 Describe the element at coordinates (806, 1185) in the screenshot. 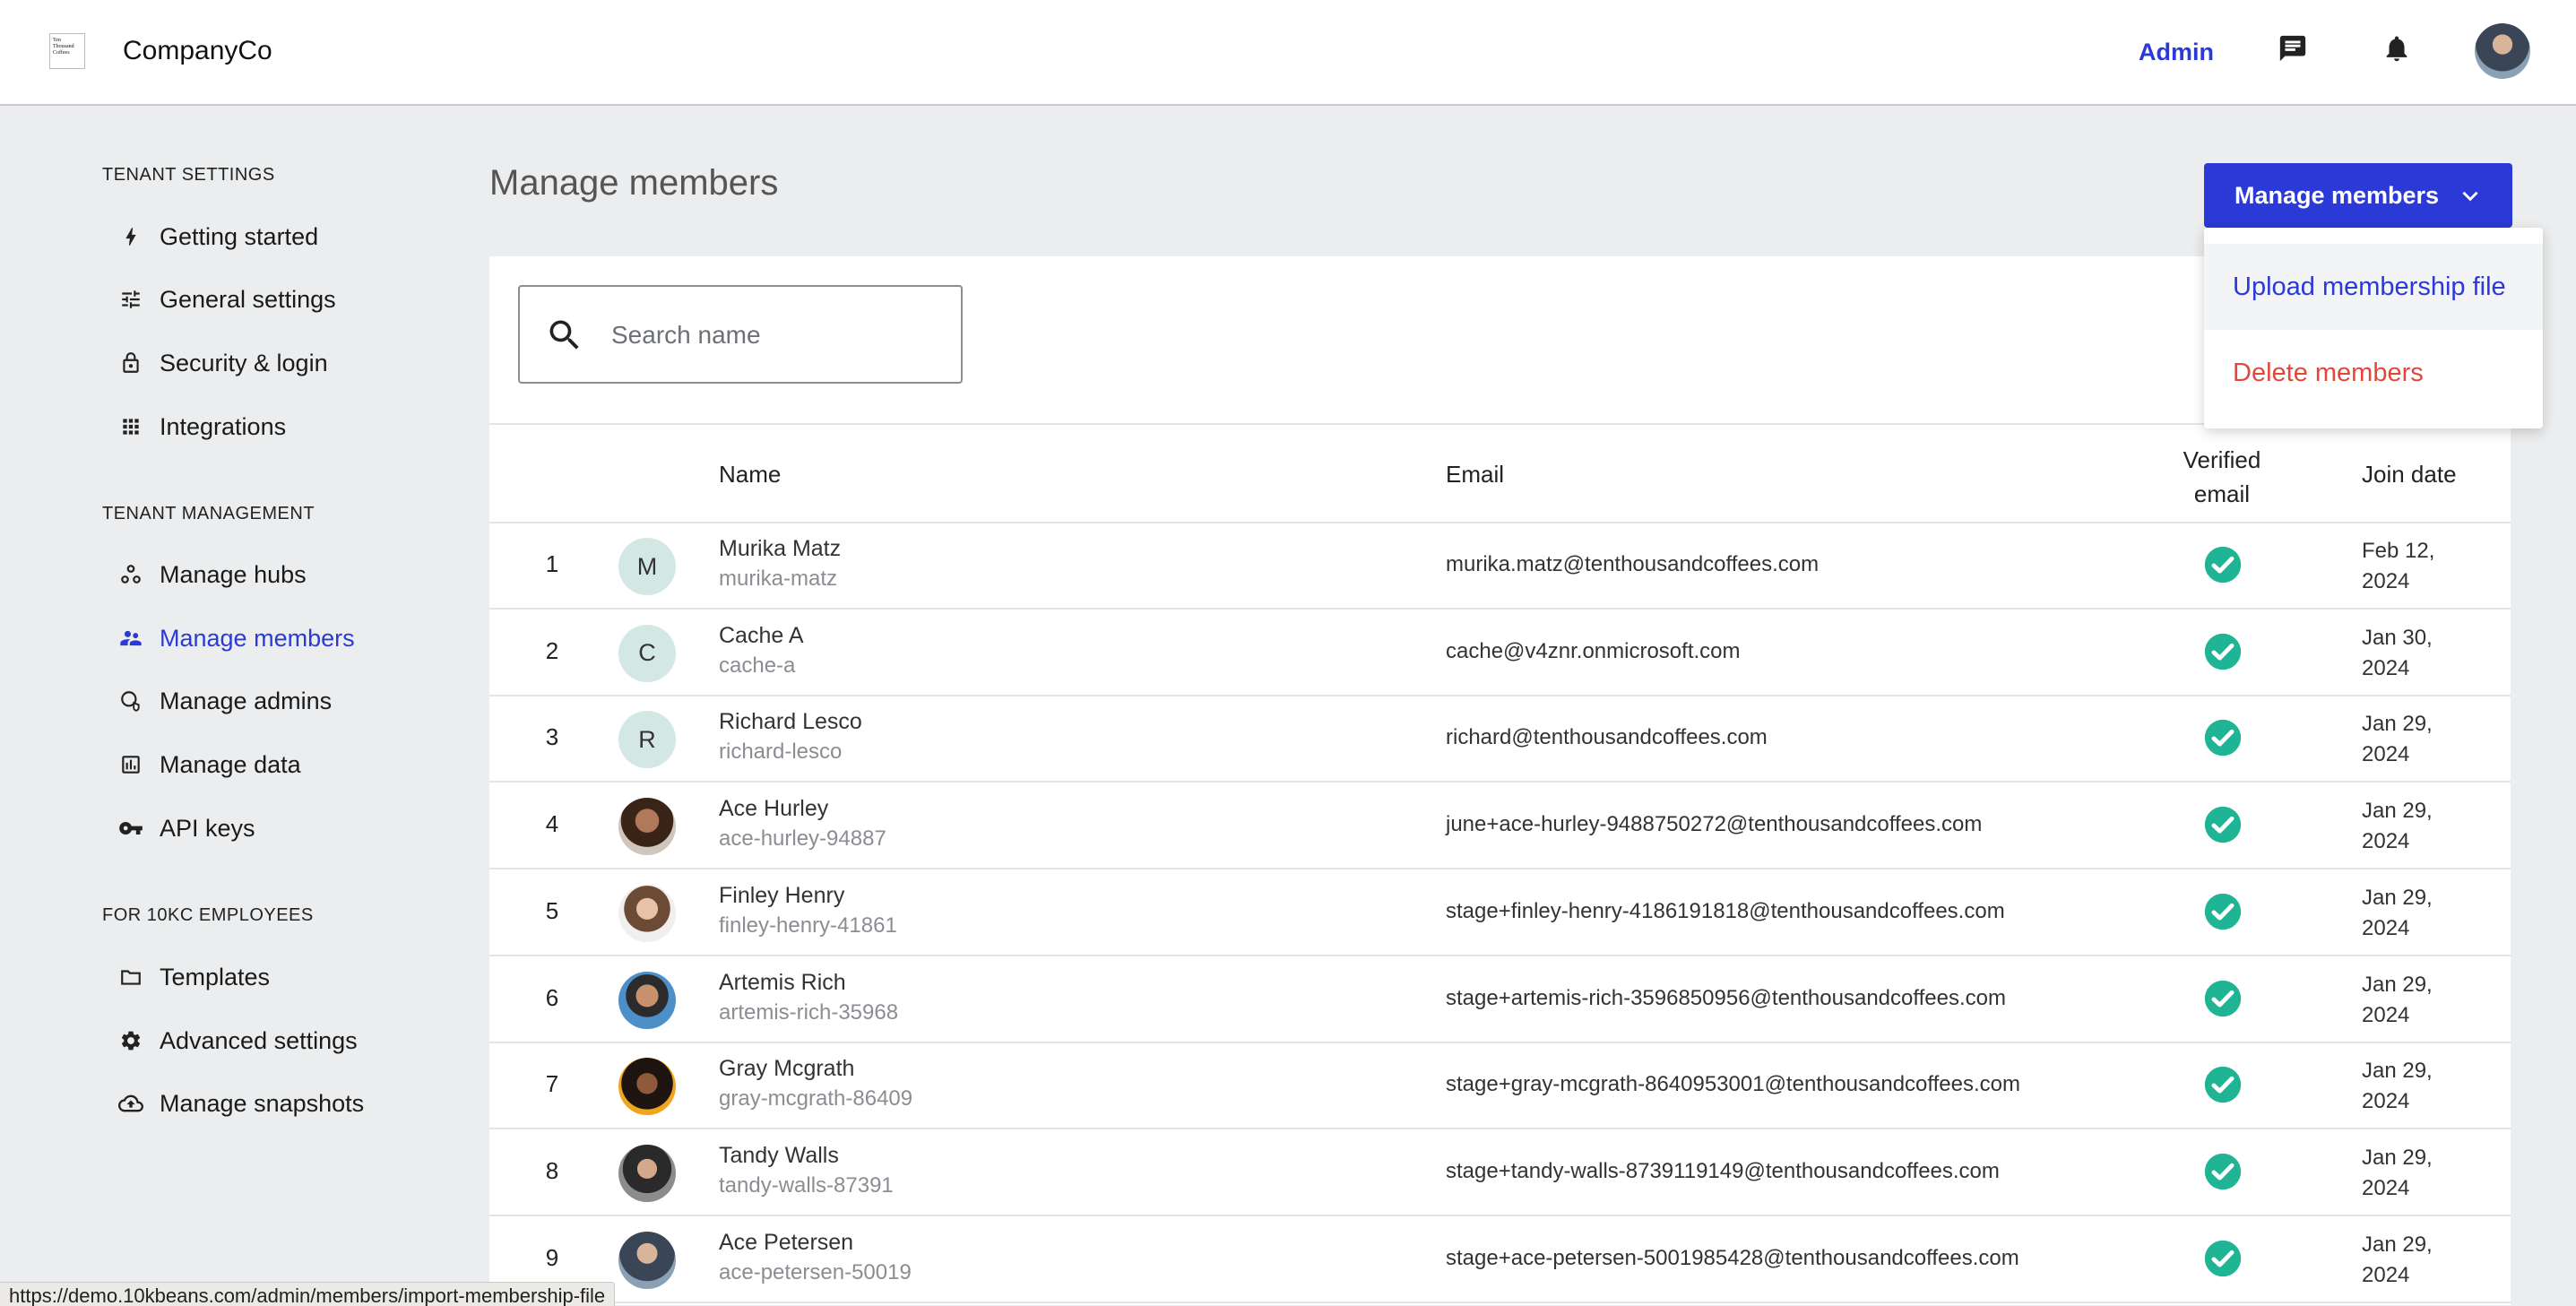

I see `member-handle: tandy-walls-87391` at that location.